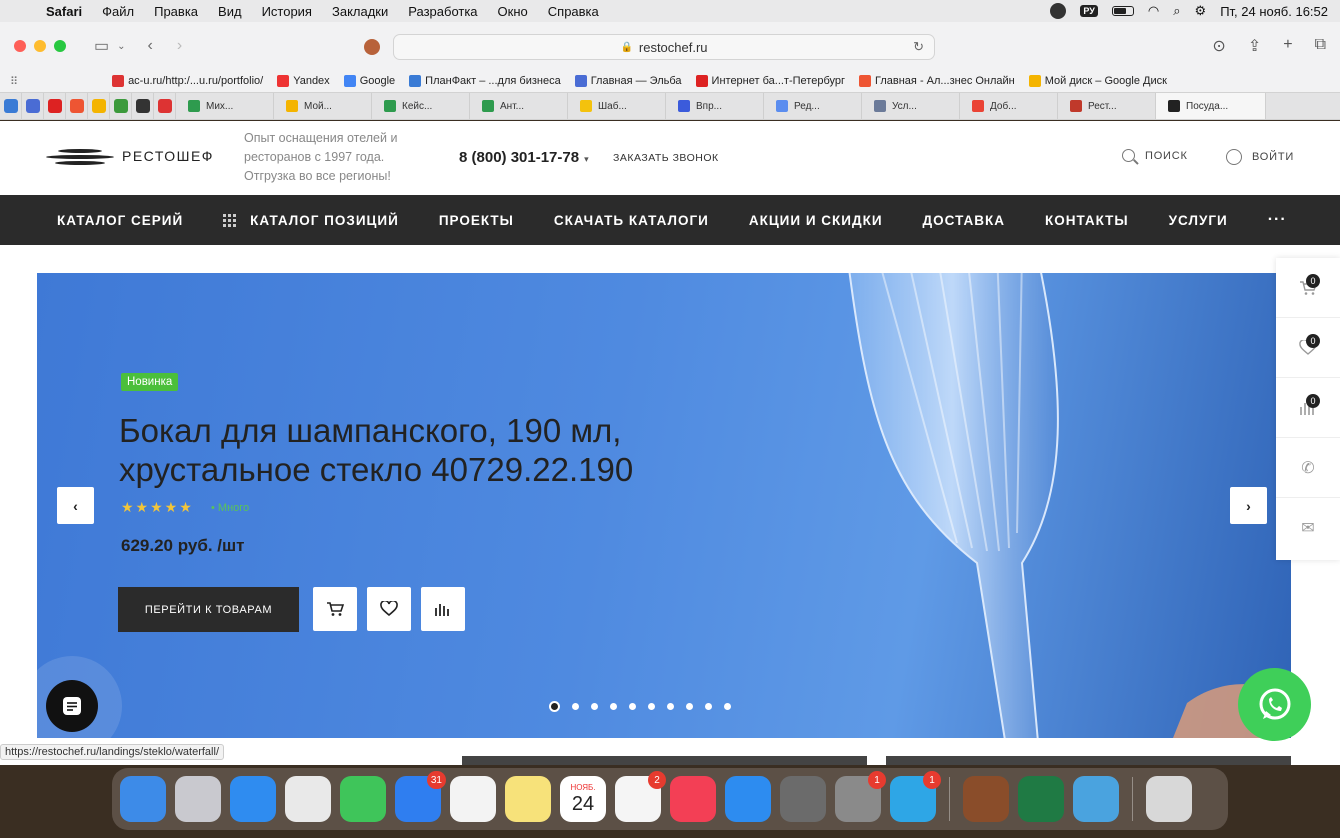  Describe the element at coordinates (443, 609) in the screenshot. I see `add-to-compare-button` at that location.